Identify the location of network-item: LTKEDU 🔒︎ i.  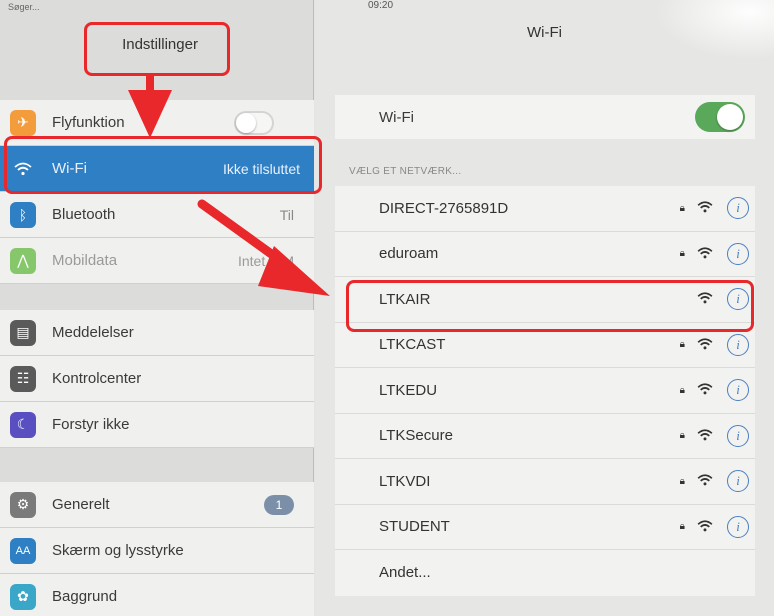
(545, 391).